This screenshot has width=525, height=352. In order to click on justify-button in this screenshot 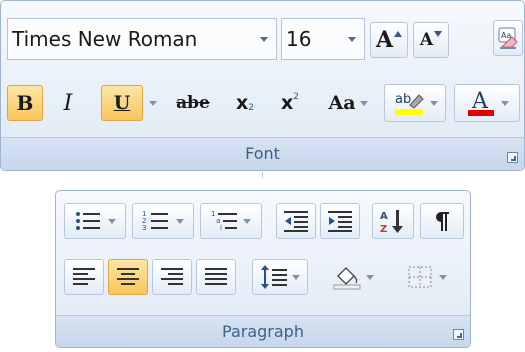, I will do `click(216, 277)`.